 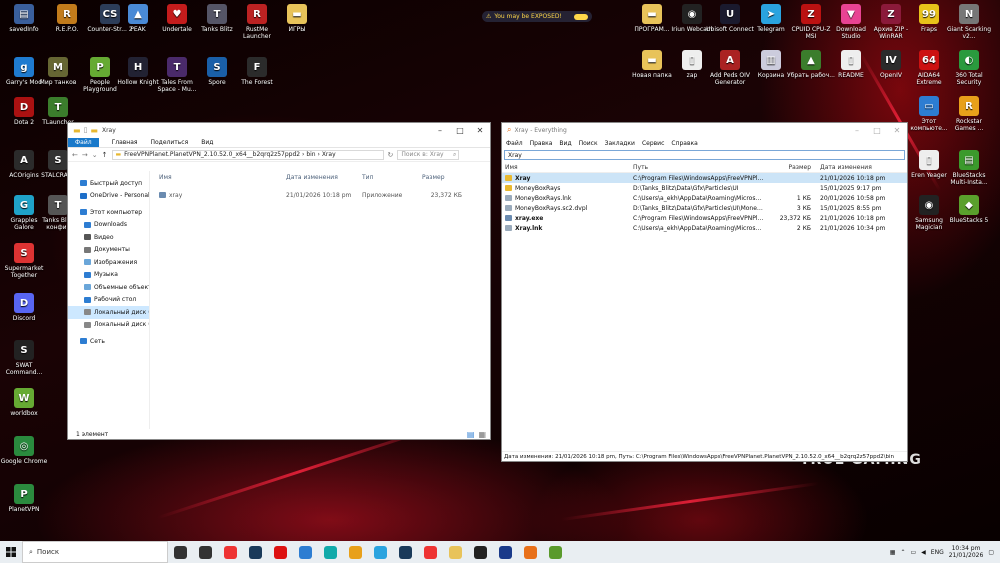 I want to click on nav-item: Downloads, so click(x=108, y=225).